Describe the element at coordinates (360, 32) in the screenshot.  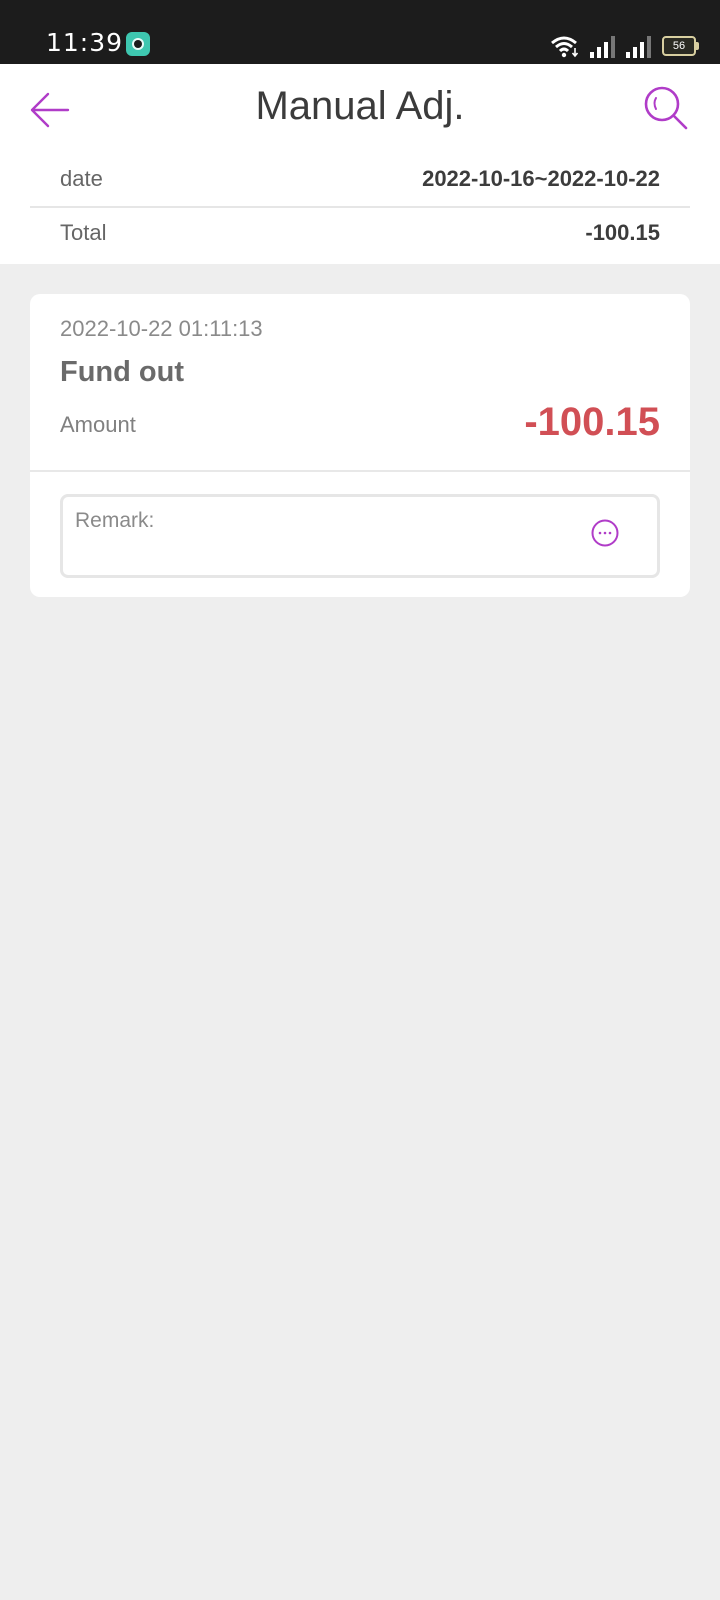
I see `status-bar: 11:39 56` at that location.